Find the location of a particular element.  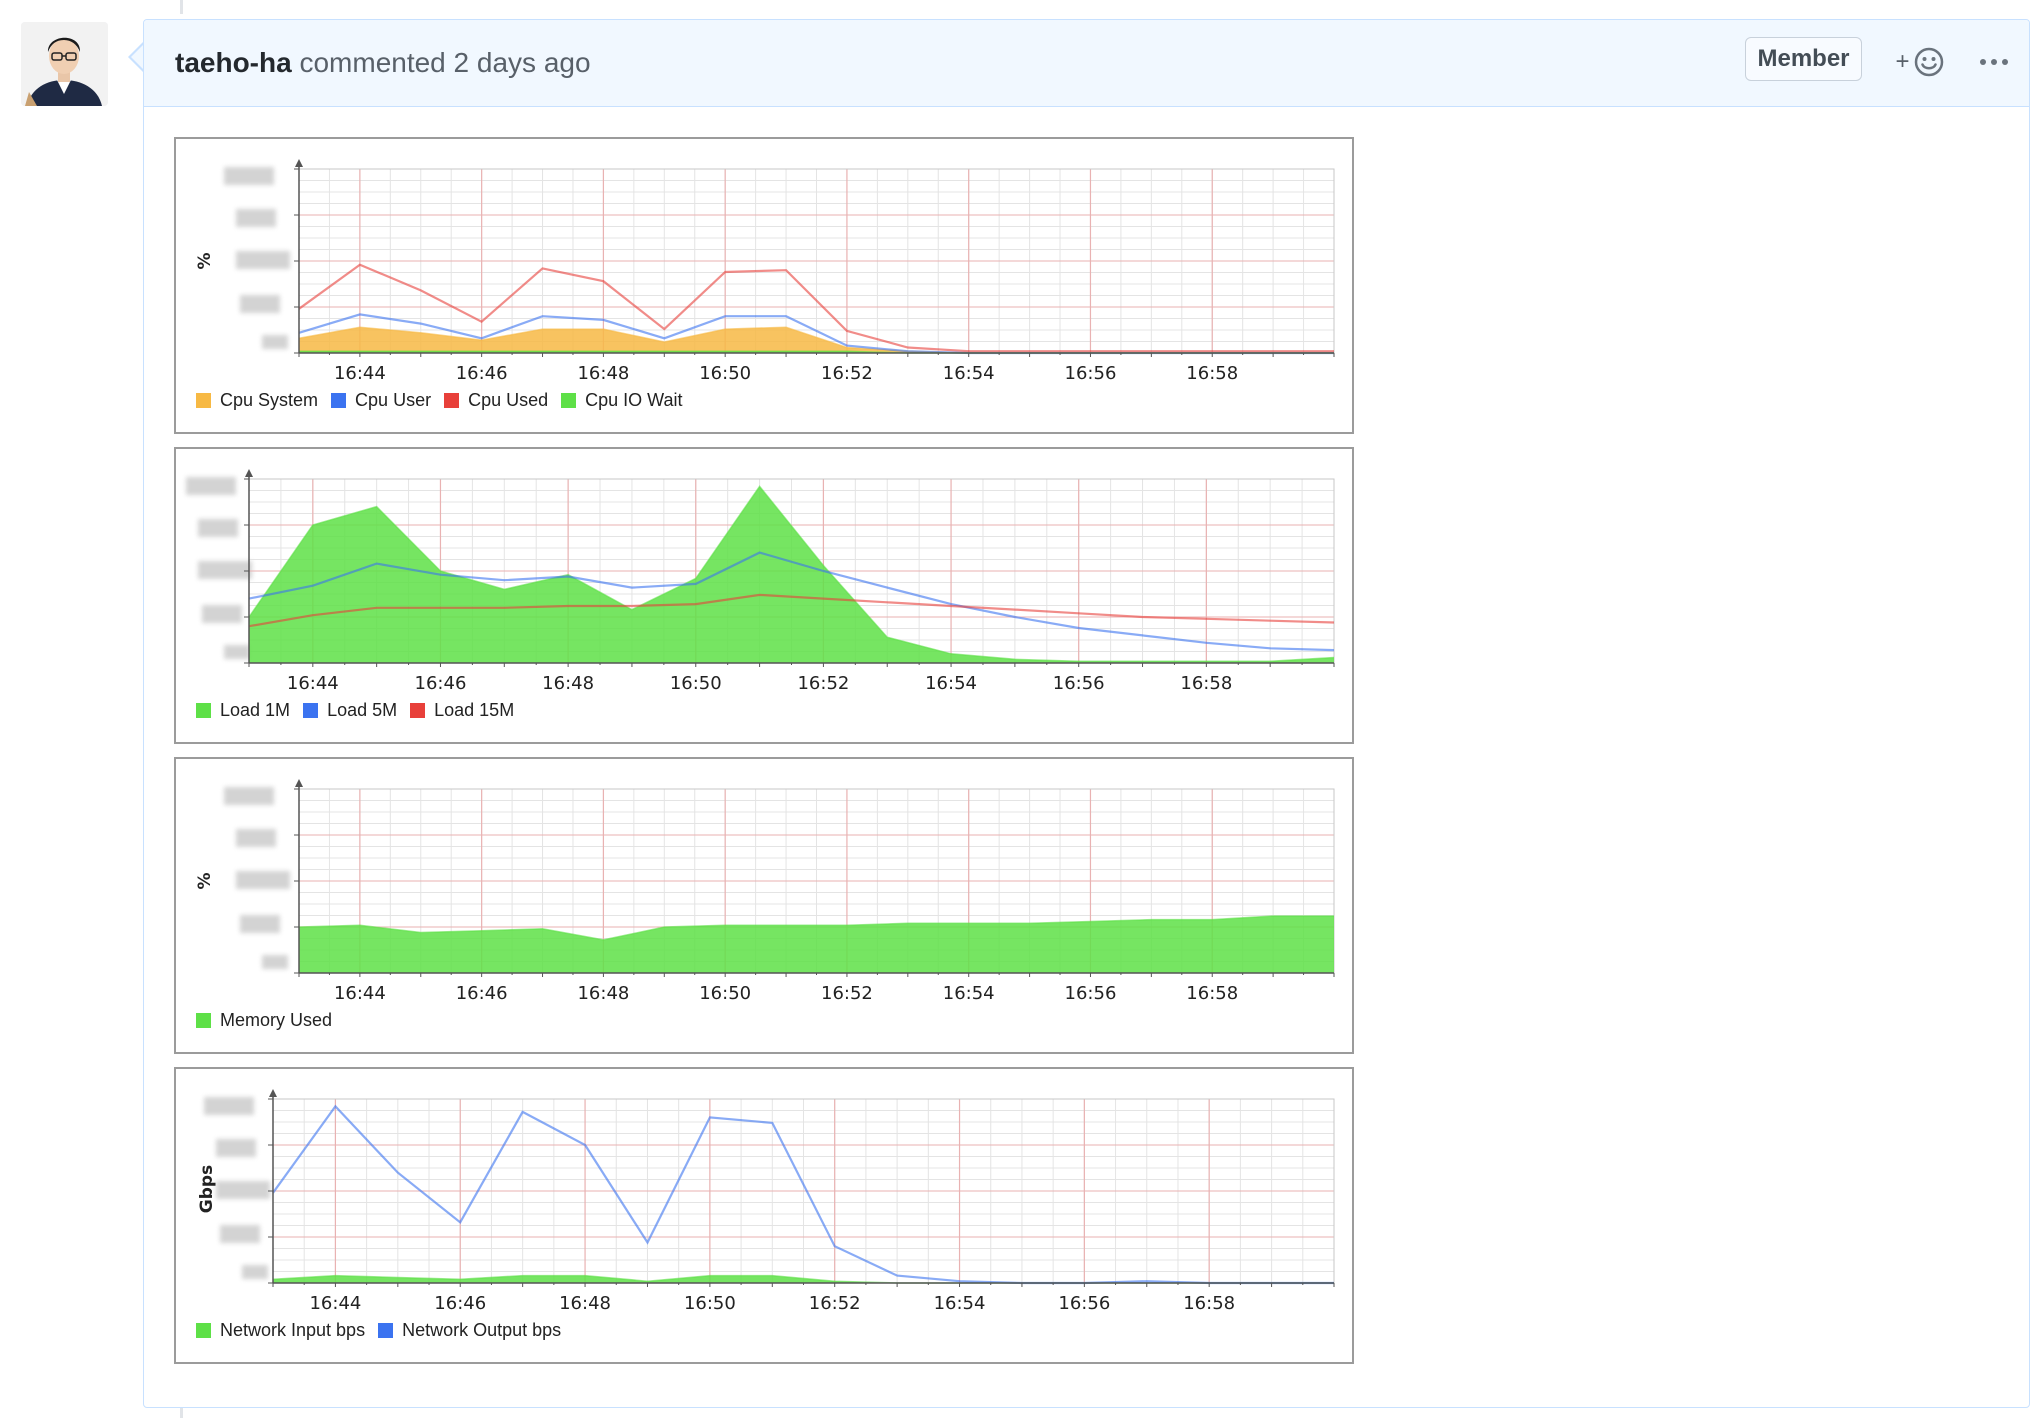

avatar is located at coordinates (64, 64).